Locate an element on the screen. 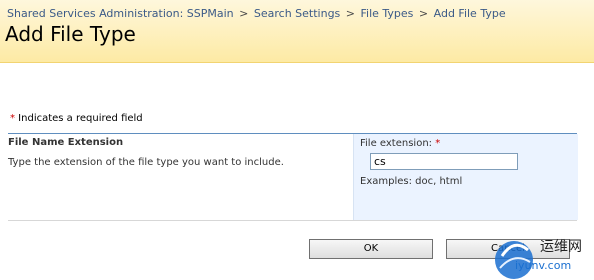  file-extension-label-text: File extension: is located at coordinates (398, 143).